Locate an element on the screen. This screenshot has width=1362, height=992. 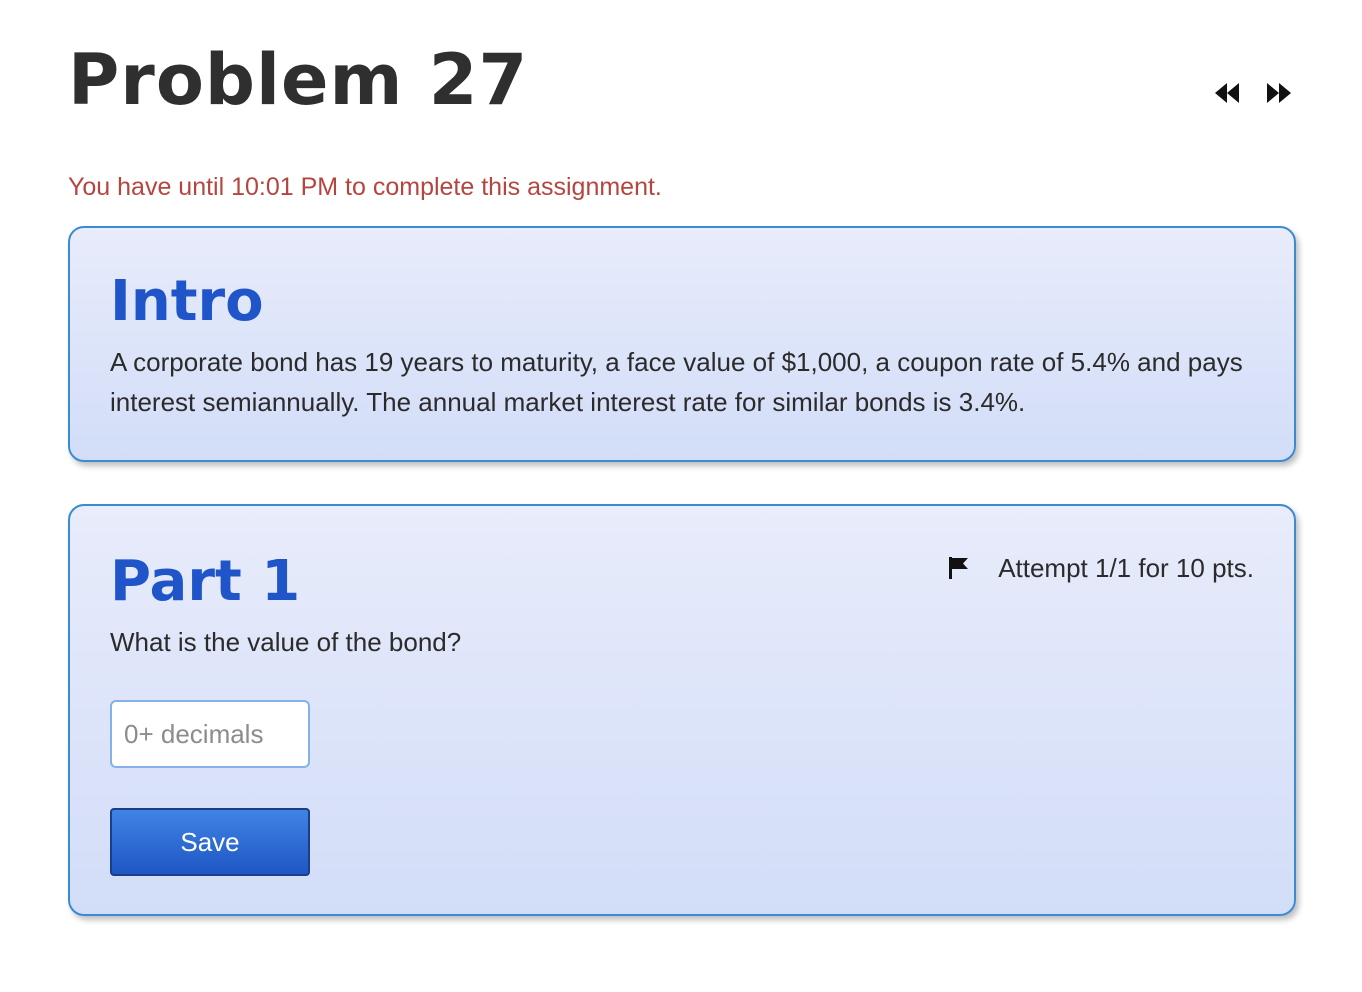
attempt-label: Attempt 1/1 for 10 pts. is located at coordinates (1126, 568).